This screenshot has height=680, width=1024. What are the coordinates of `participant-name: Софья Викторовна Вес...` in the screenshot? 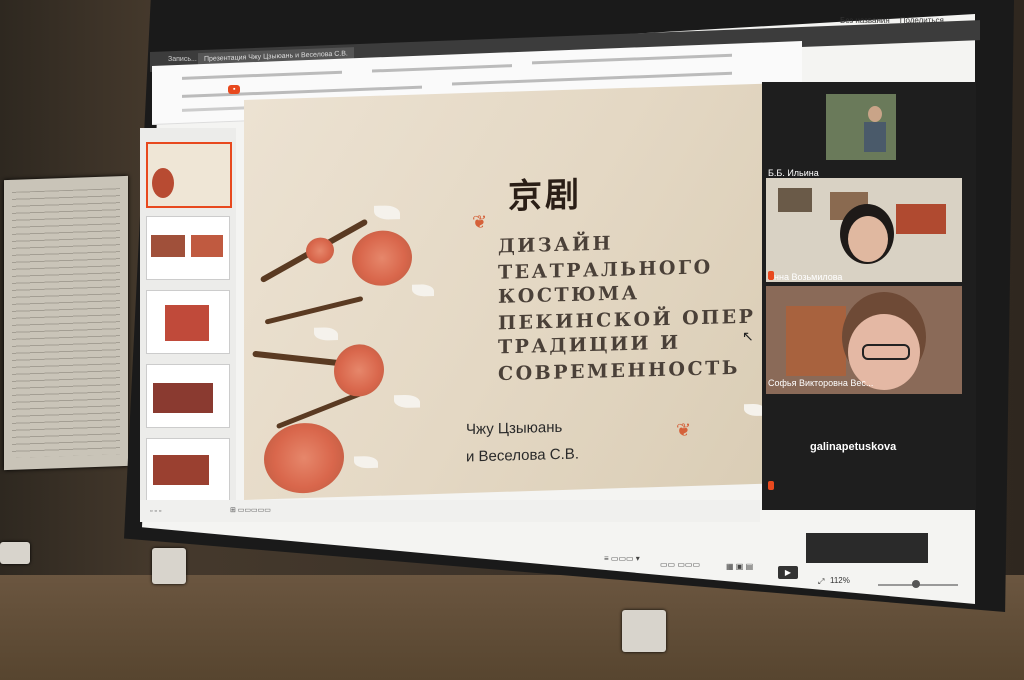 It's located at (821, 383).